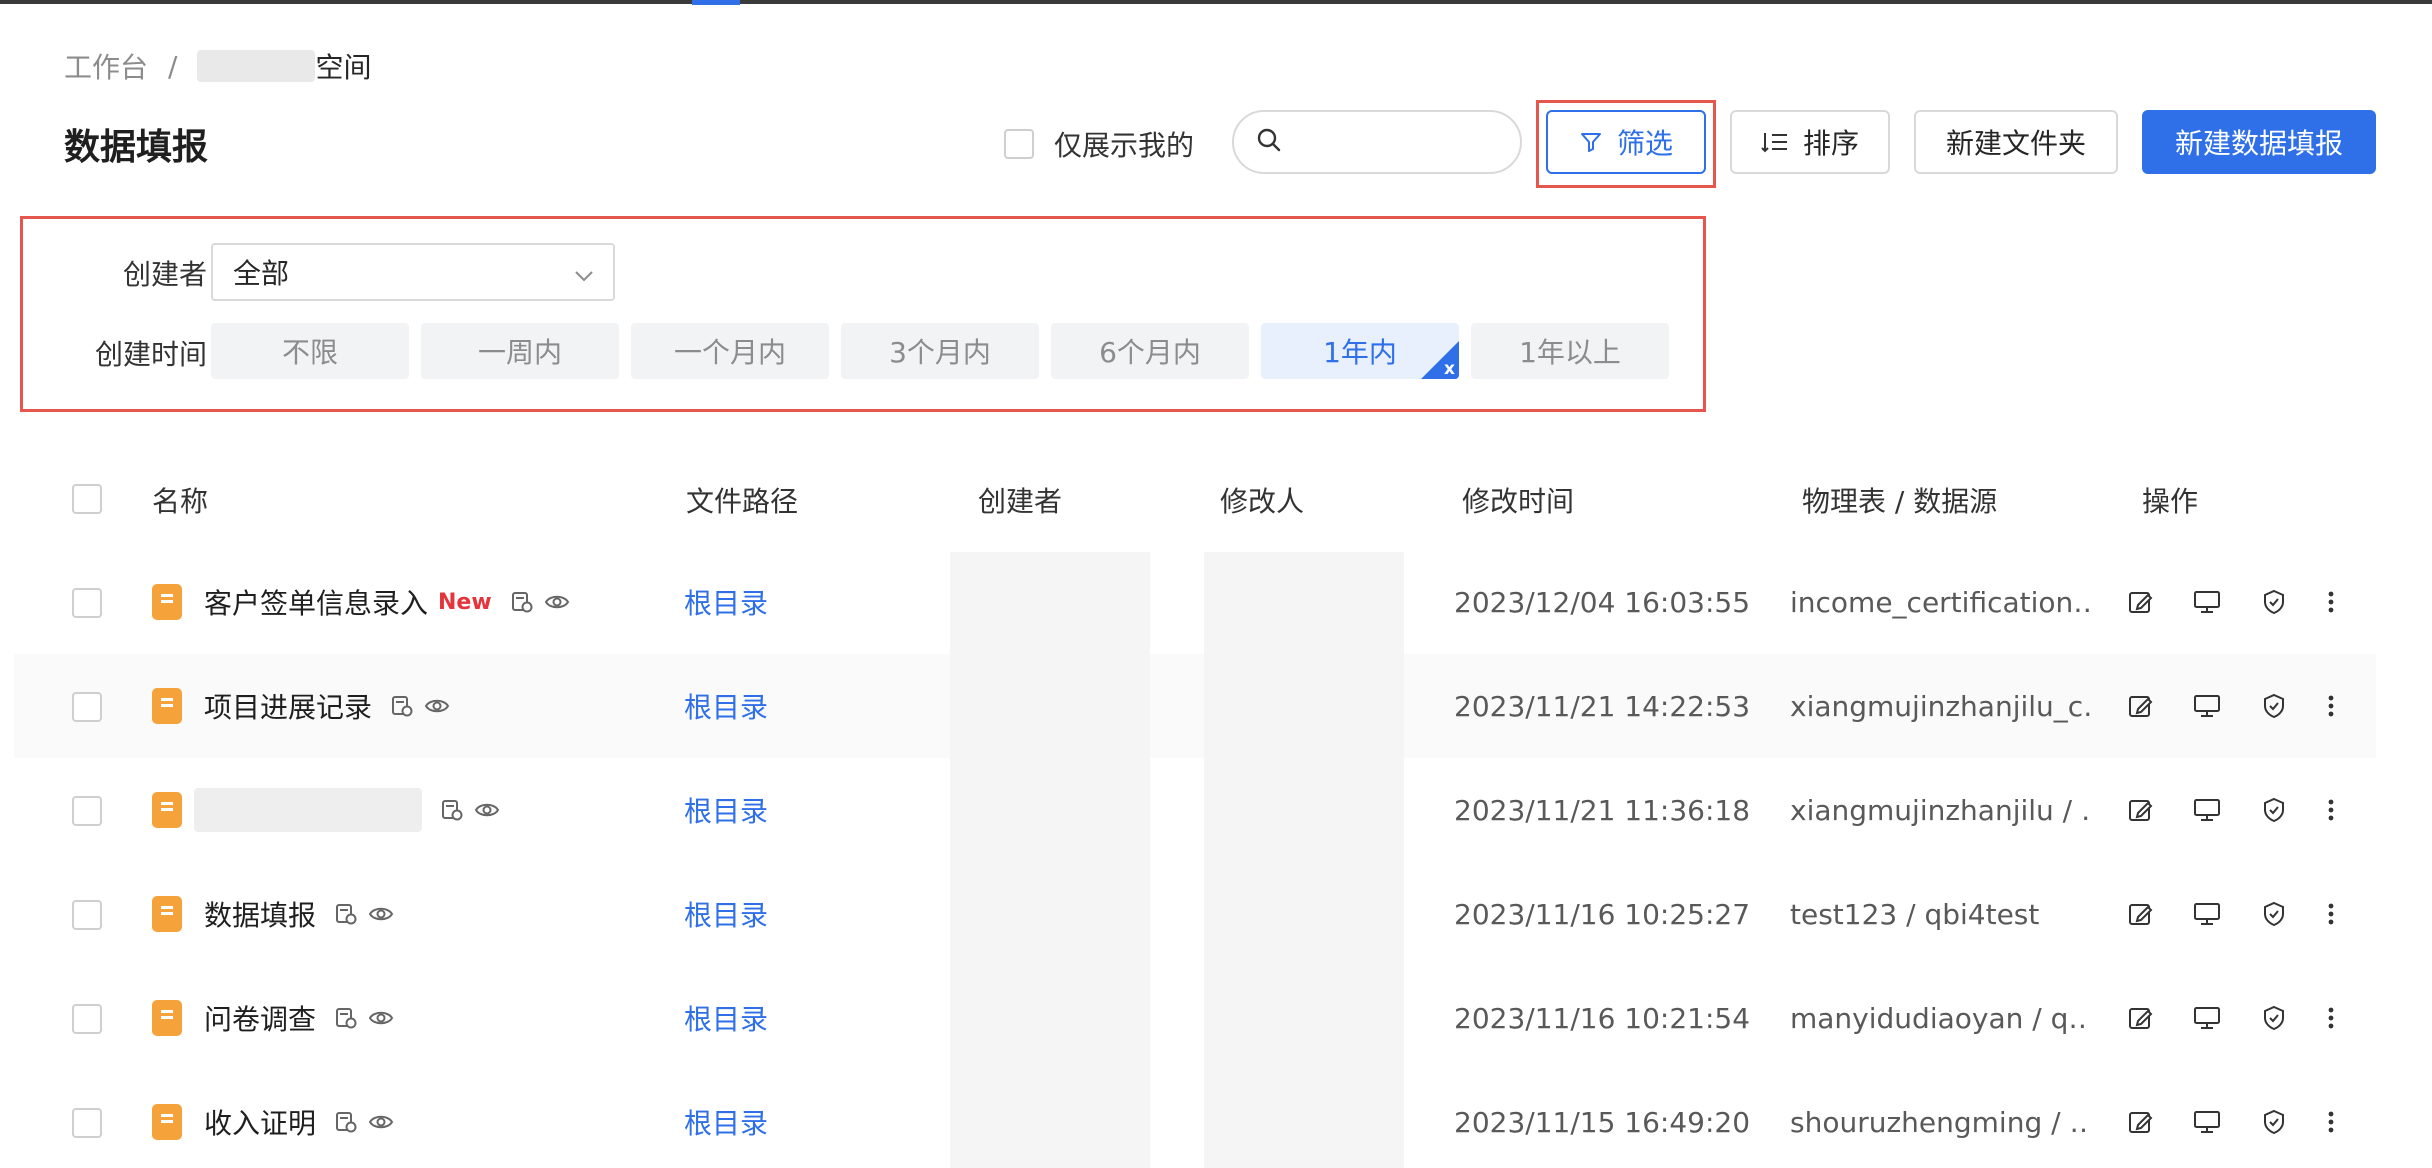 The height and width of the screenshot is (1168, 2432). I want to click on search-box, so click(1377, 142).